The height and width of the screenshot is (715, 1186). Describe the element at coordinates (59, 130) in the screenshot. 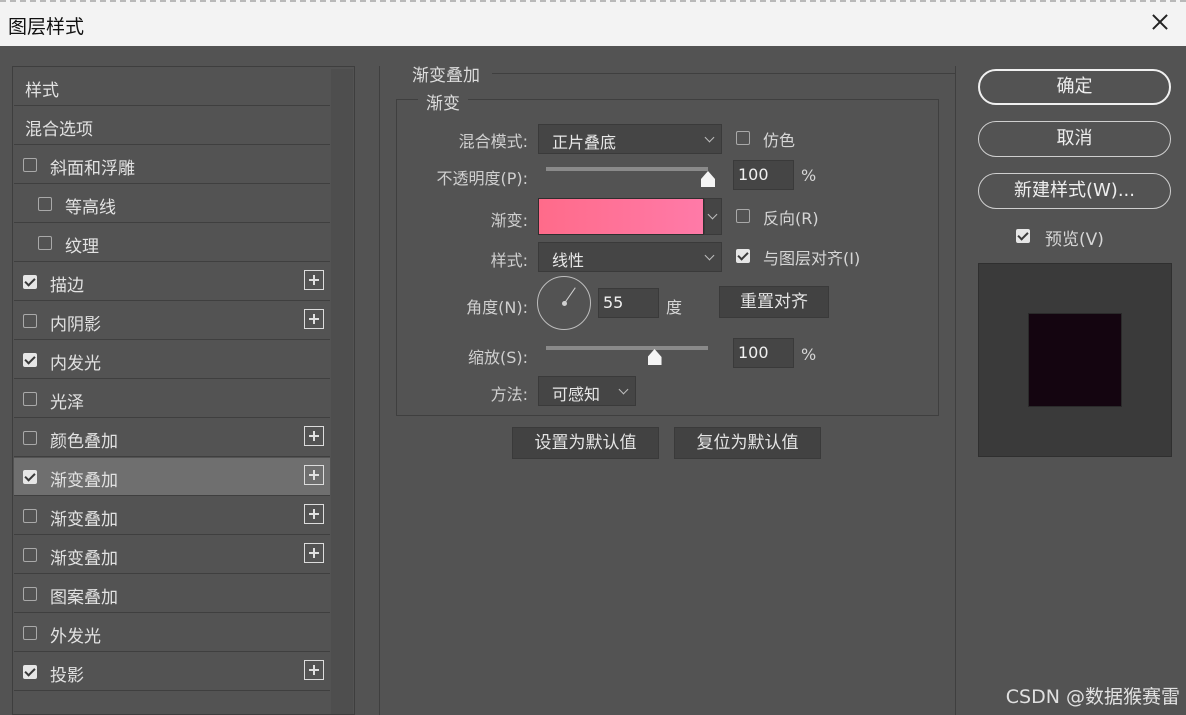

I see `style-list-item-label: 混合选项` at that location.